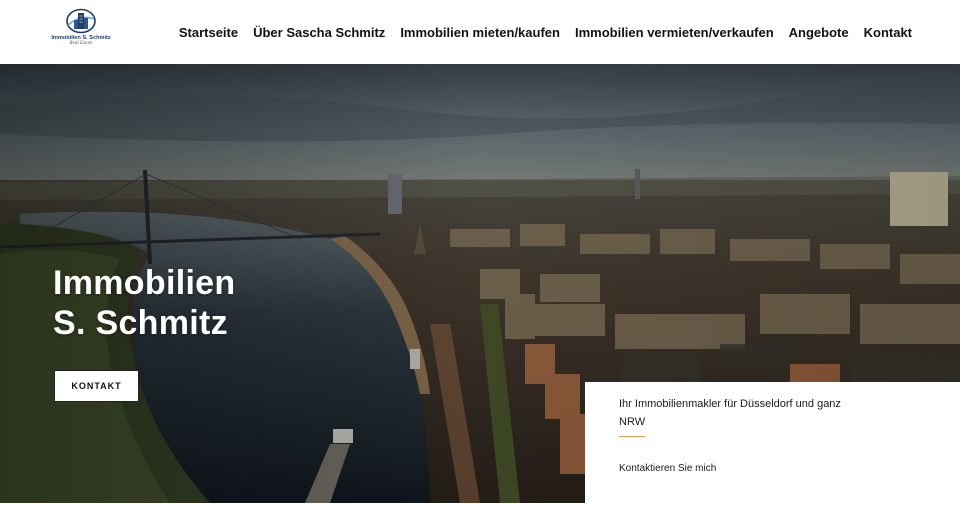  Describe the element at coordinates (888, 32) in the screenshot. I see `nav-item-kontakt: Kontakt` at that location.